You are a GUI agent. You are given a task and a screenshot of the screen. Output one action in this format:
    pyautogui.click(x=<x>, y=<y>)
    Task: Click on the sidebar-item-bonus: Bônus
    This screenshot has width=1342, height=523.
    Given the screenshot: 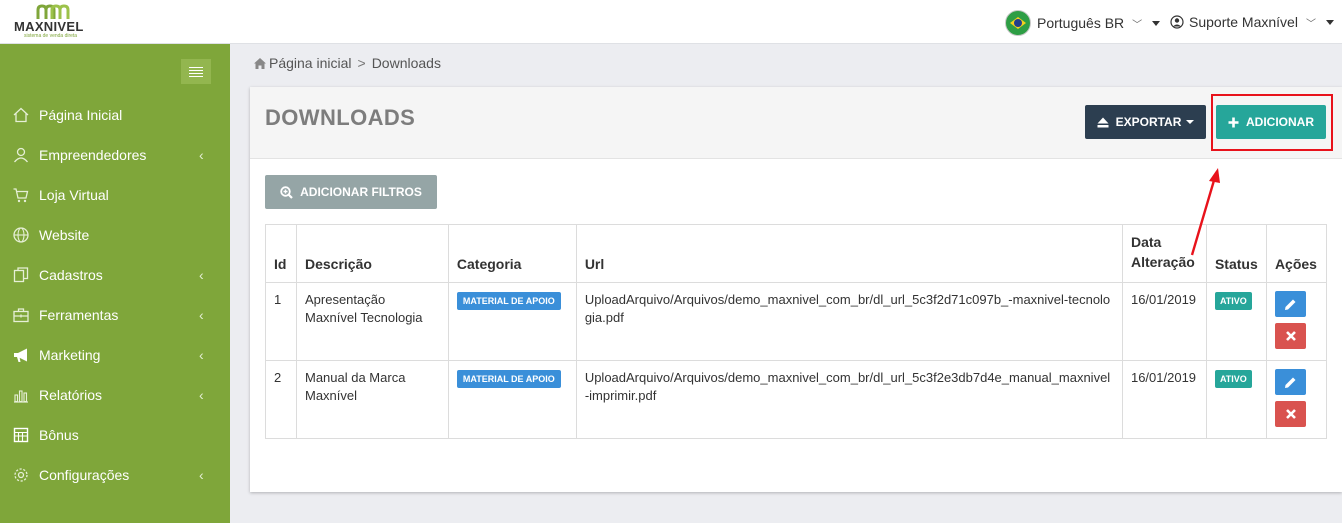 What is the action you would take?
    pyautogui.click(x=115, y=435)
    